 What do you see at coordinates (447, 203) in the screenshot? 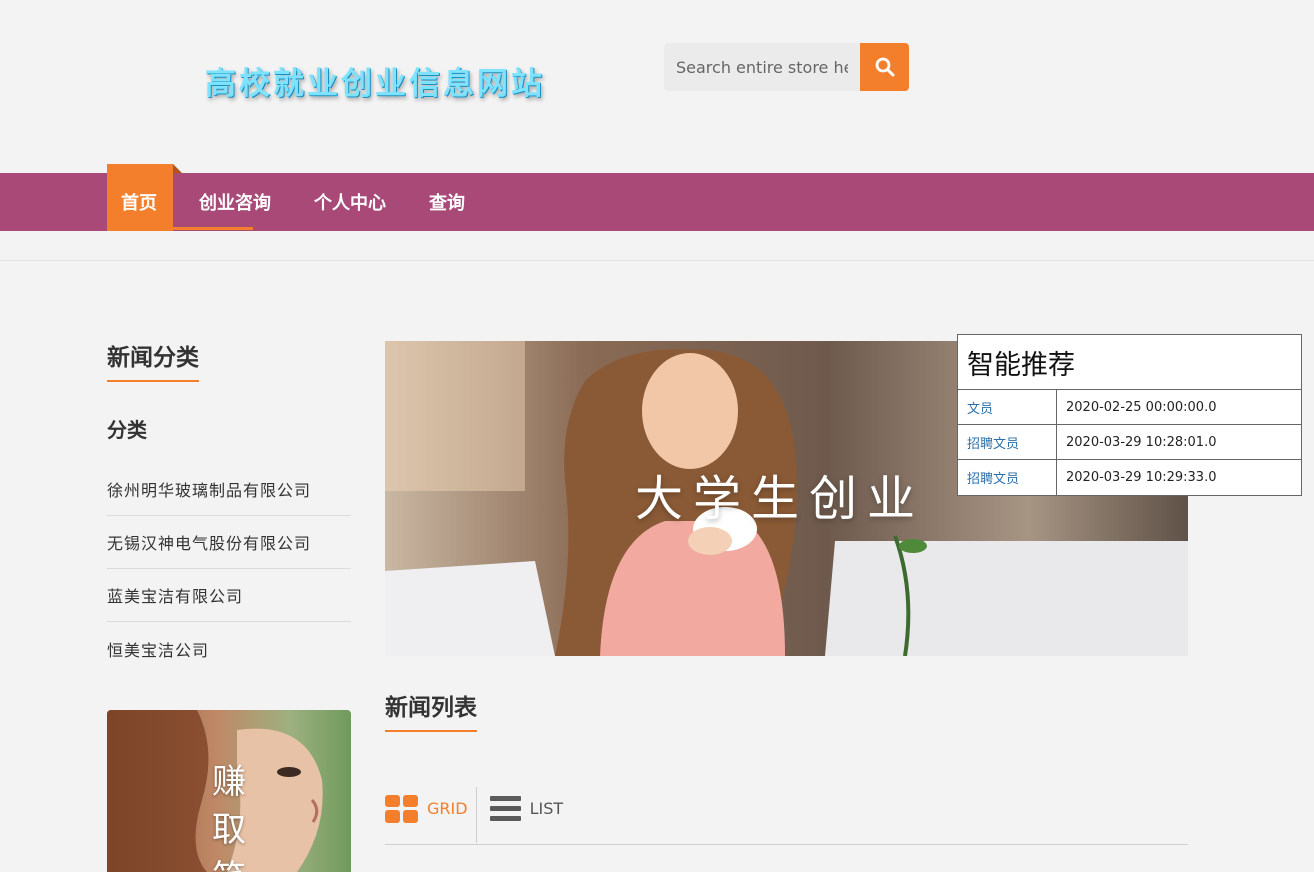
I see `nav-item-query: 查询` at bounding box center [447, 203].